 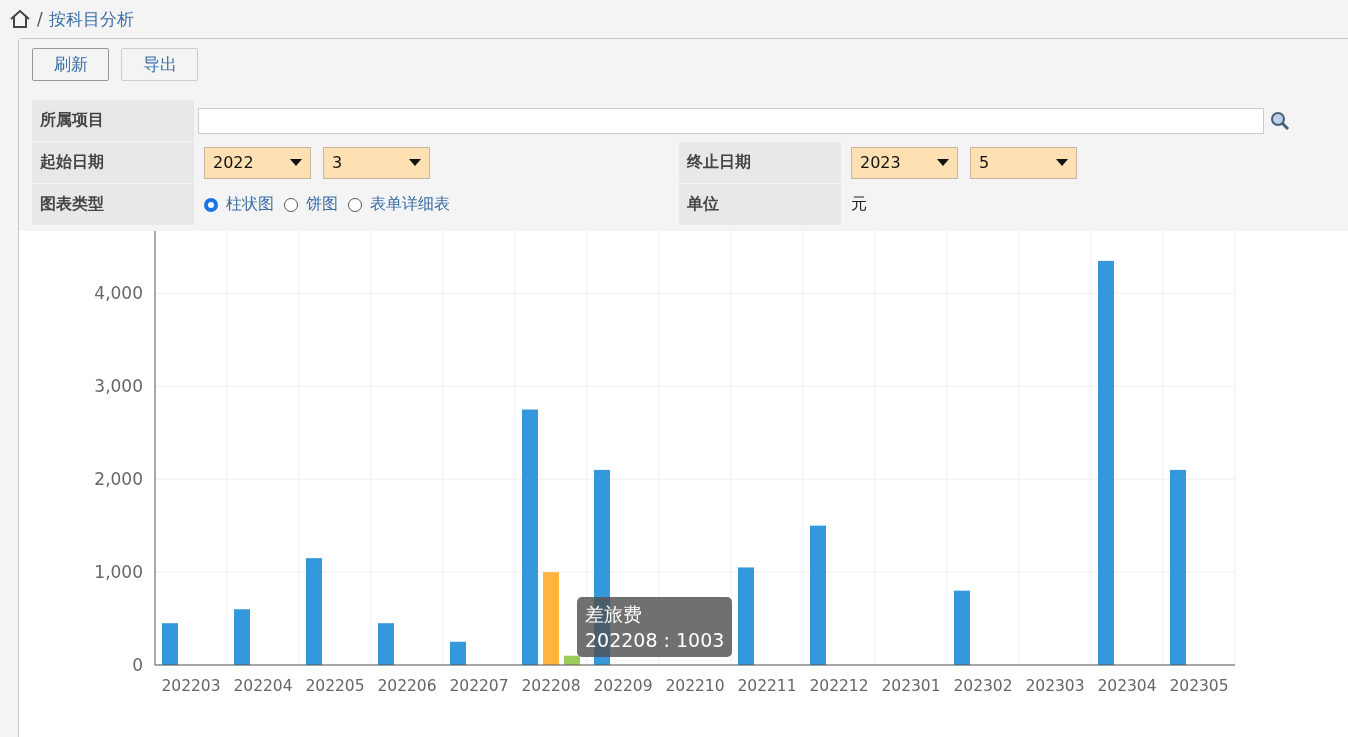 What do you see at coordinates (239, 204) in the screenshot?
I see `radio-option: 柱状图` at bounding box center [239, 204].